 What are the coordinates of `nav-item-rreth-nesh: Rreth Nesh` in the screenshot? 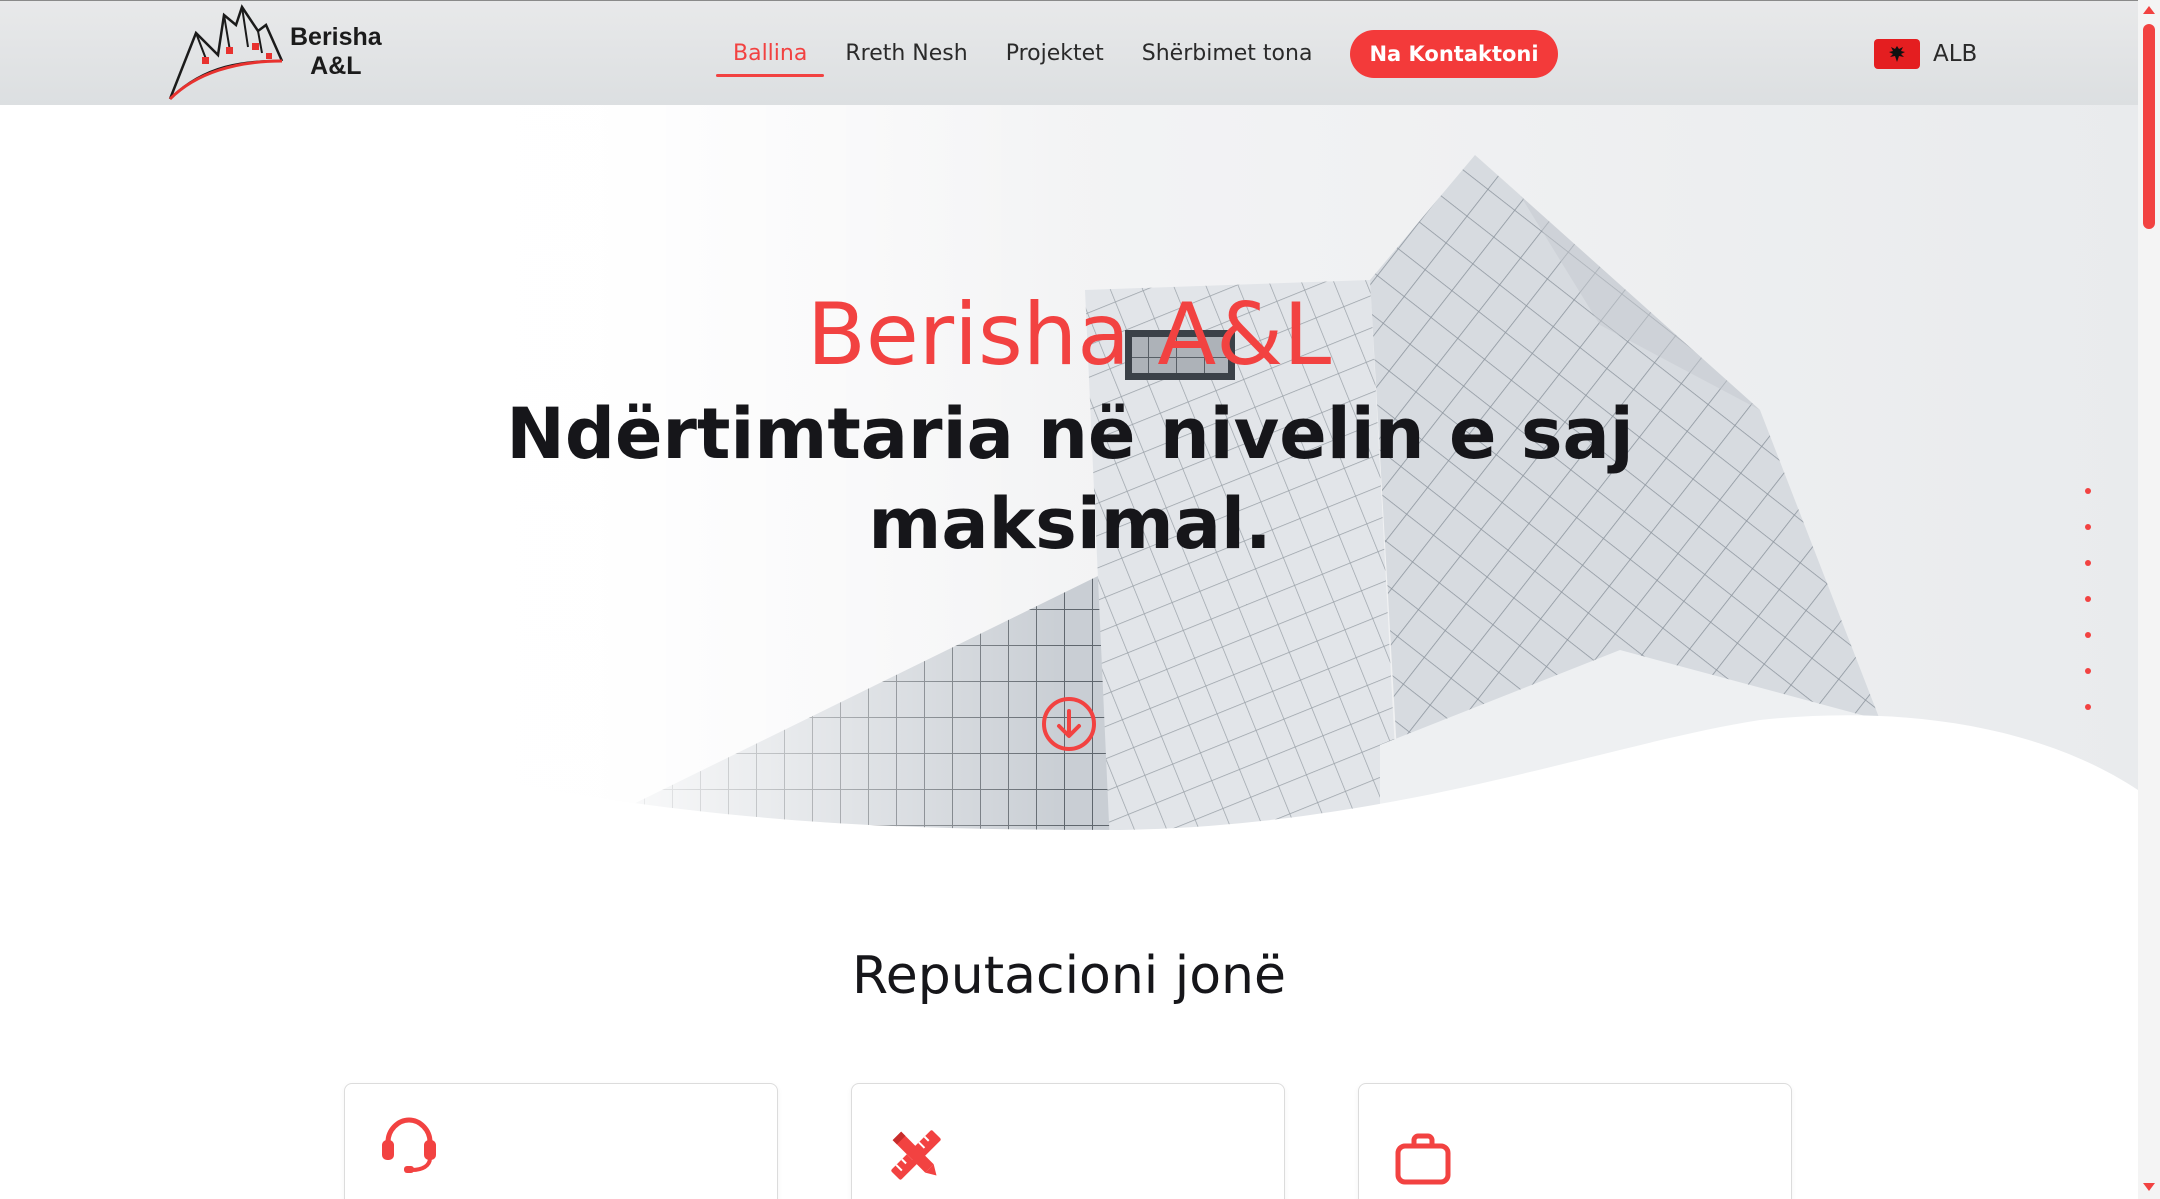 It's located at (906, 54).